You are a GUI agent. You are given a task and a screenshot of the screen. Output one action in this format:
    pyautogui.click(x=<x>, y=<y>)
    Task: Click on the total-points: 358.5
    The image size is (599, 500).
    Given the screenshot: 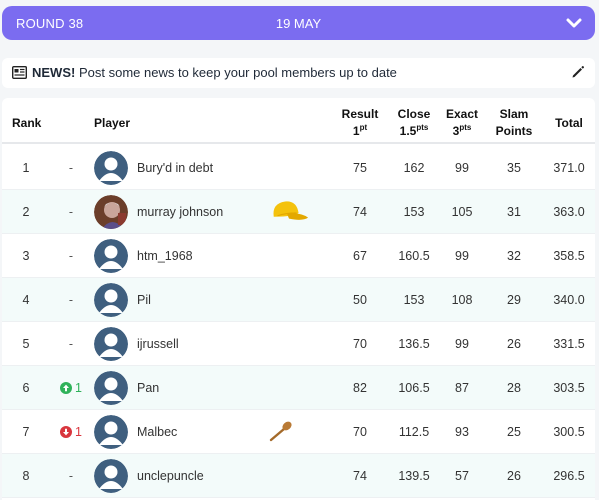 What is the action you would take?
    pyautogui.click(x=569, y=256)
    